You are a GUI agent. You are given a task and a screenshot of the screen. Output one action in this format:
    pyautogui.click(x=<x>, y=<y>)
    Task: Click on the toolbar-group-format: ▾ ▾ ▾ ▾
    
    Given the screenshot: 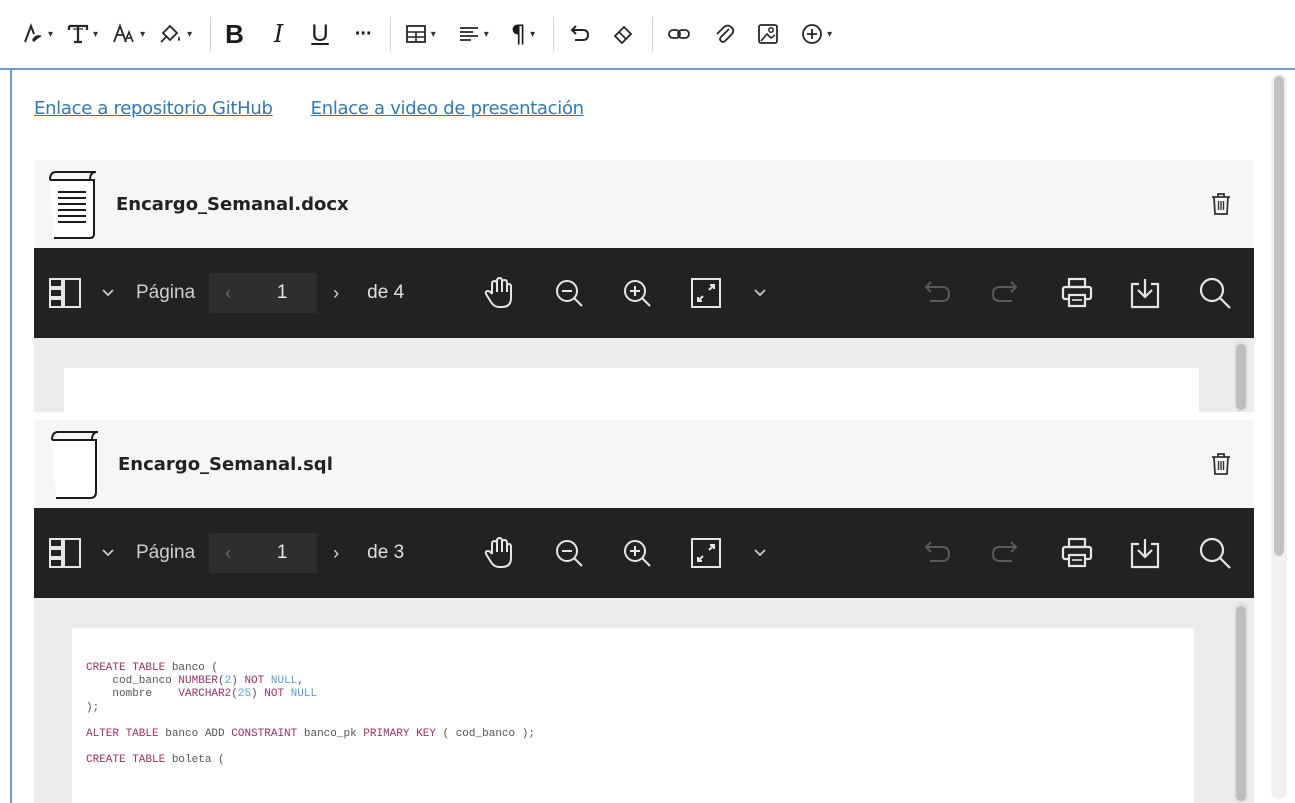 What is the action you would take?
    pyautogui.click(x=103, y=34)
    